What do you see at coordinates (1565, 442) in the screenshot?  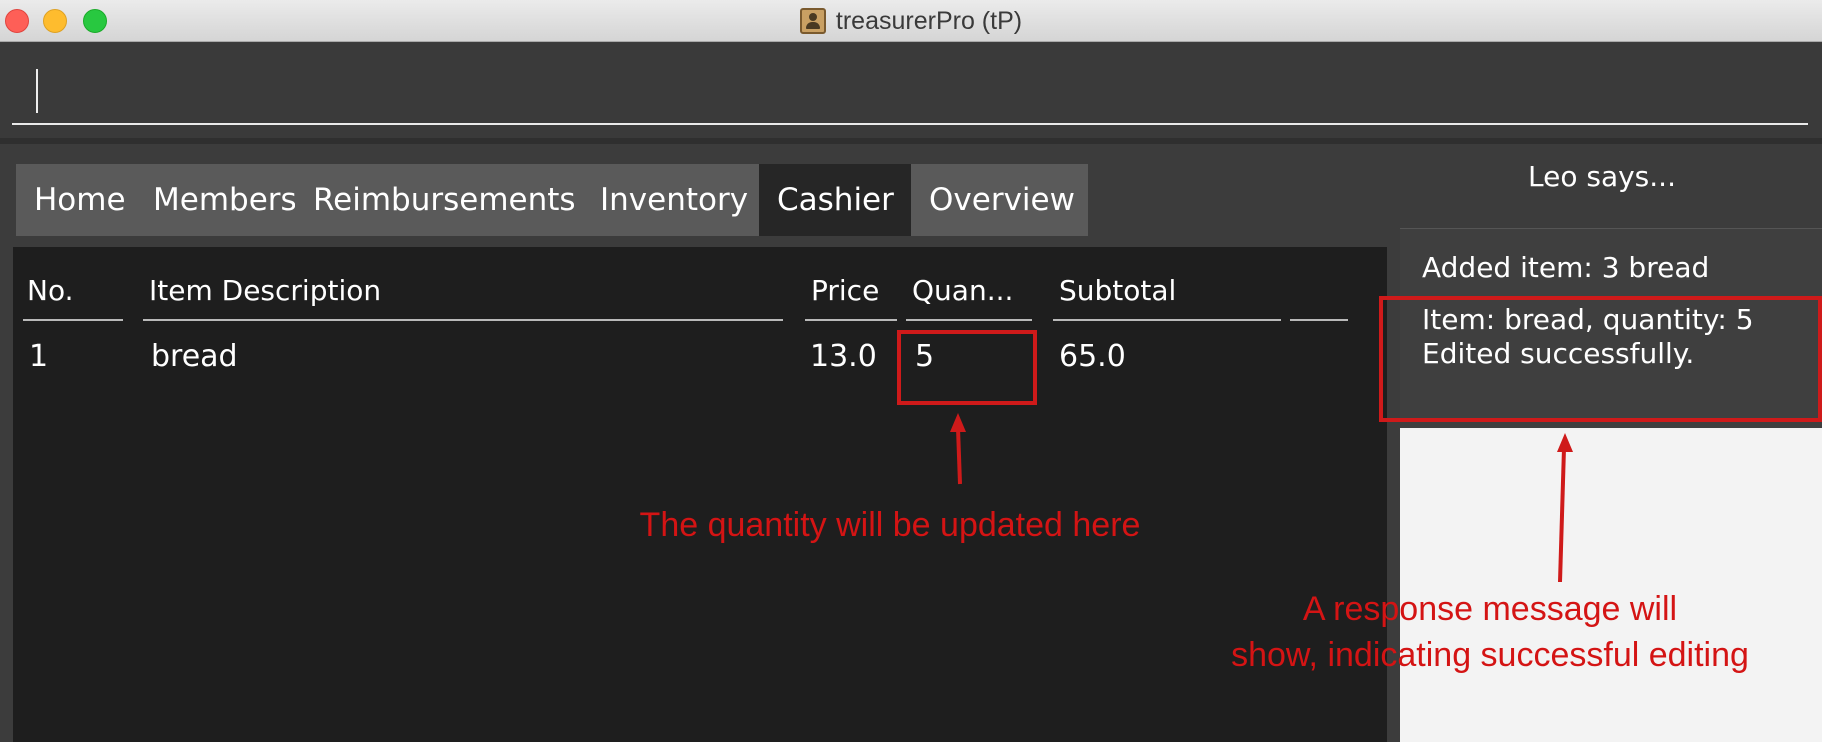 I see `response-arrow-head` at bounding box center [1565, 442].